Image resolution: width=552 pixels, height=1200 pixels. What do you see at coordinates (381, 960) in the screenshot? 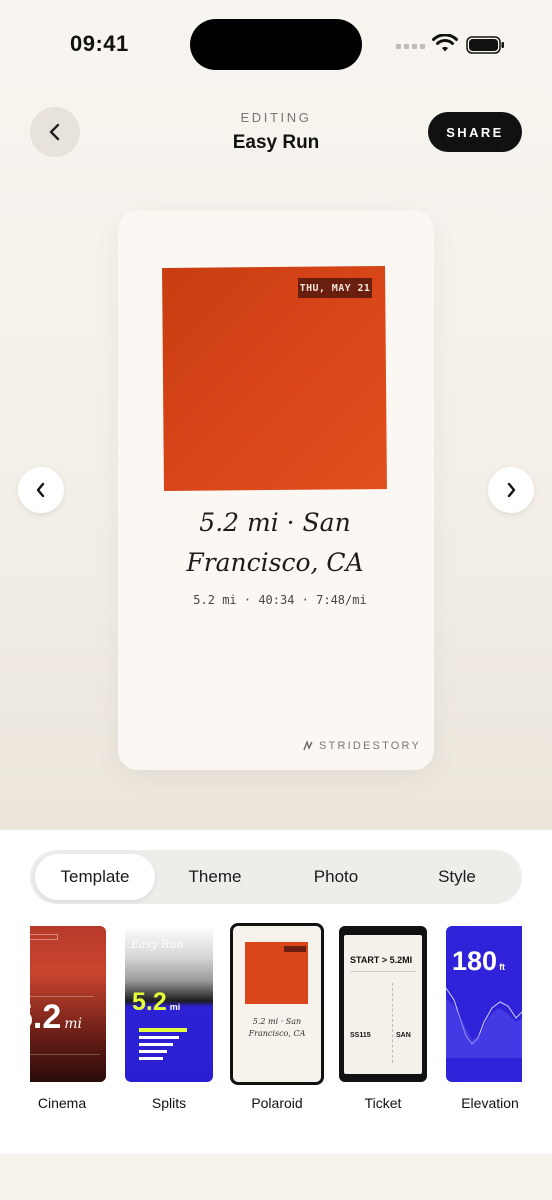
I see `ticket-route: START > 5.2MI` at bounding box center [381, 960].